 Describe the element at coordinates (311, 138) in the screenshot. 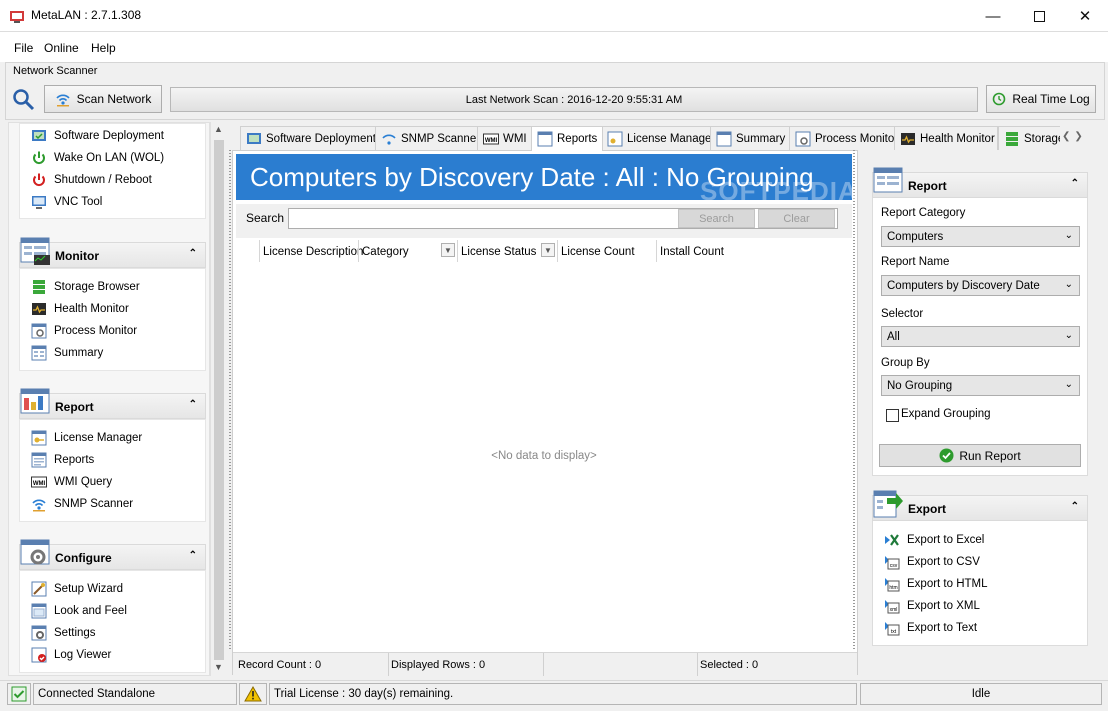

I see `tab-software-deployment: Software Deployment` at that location.